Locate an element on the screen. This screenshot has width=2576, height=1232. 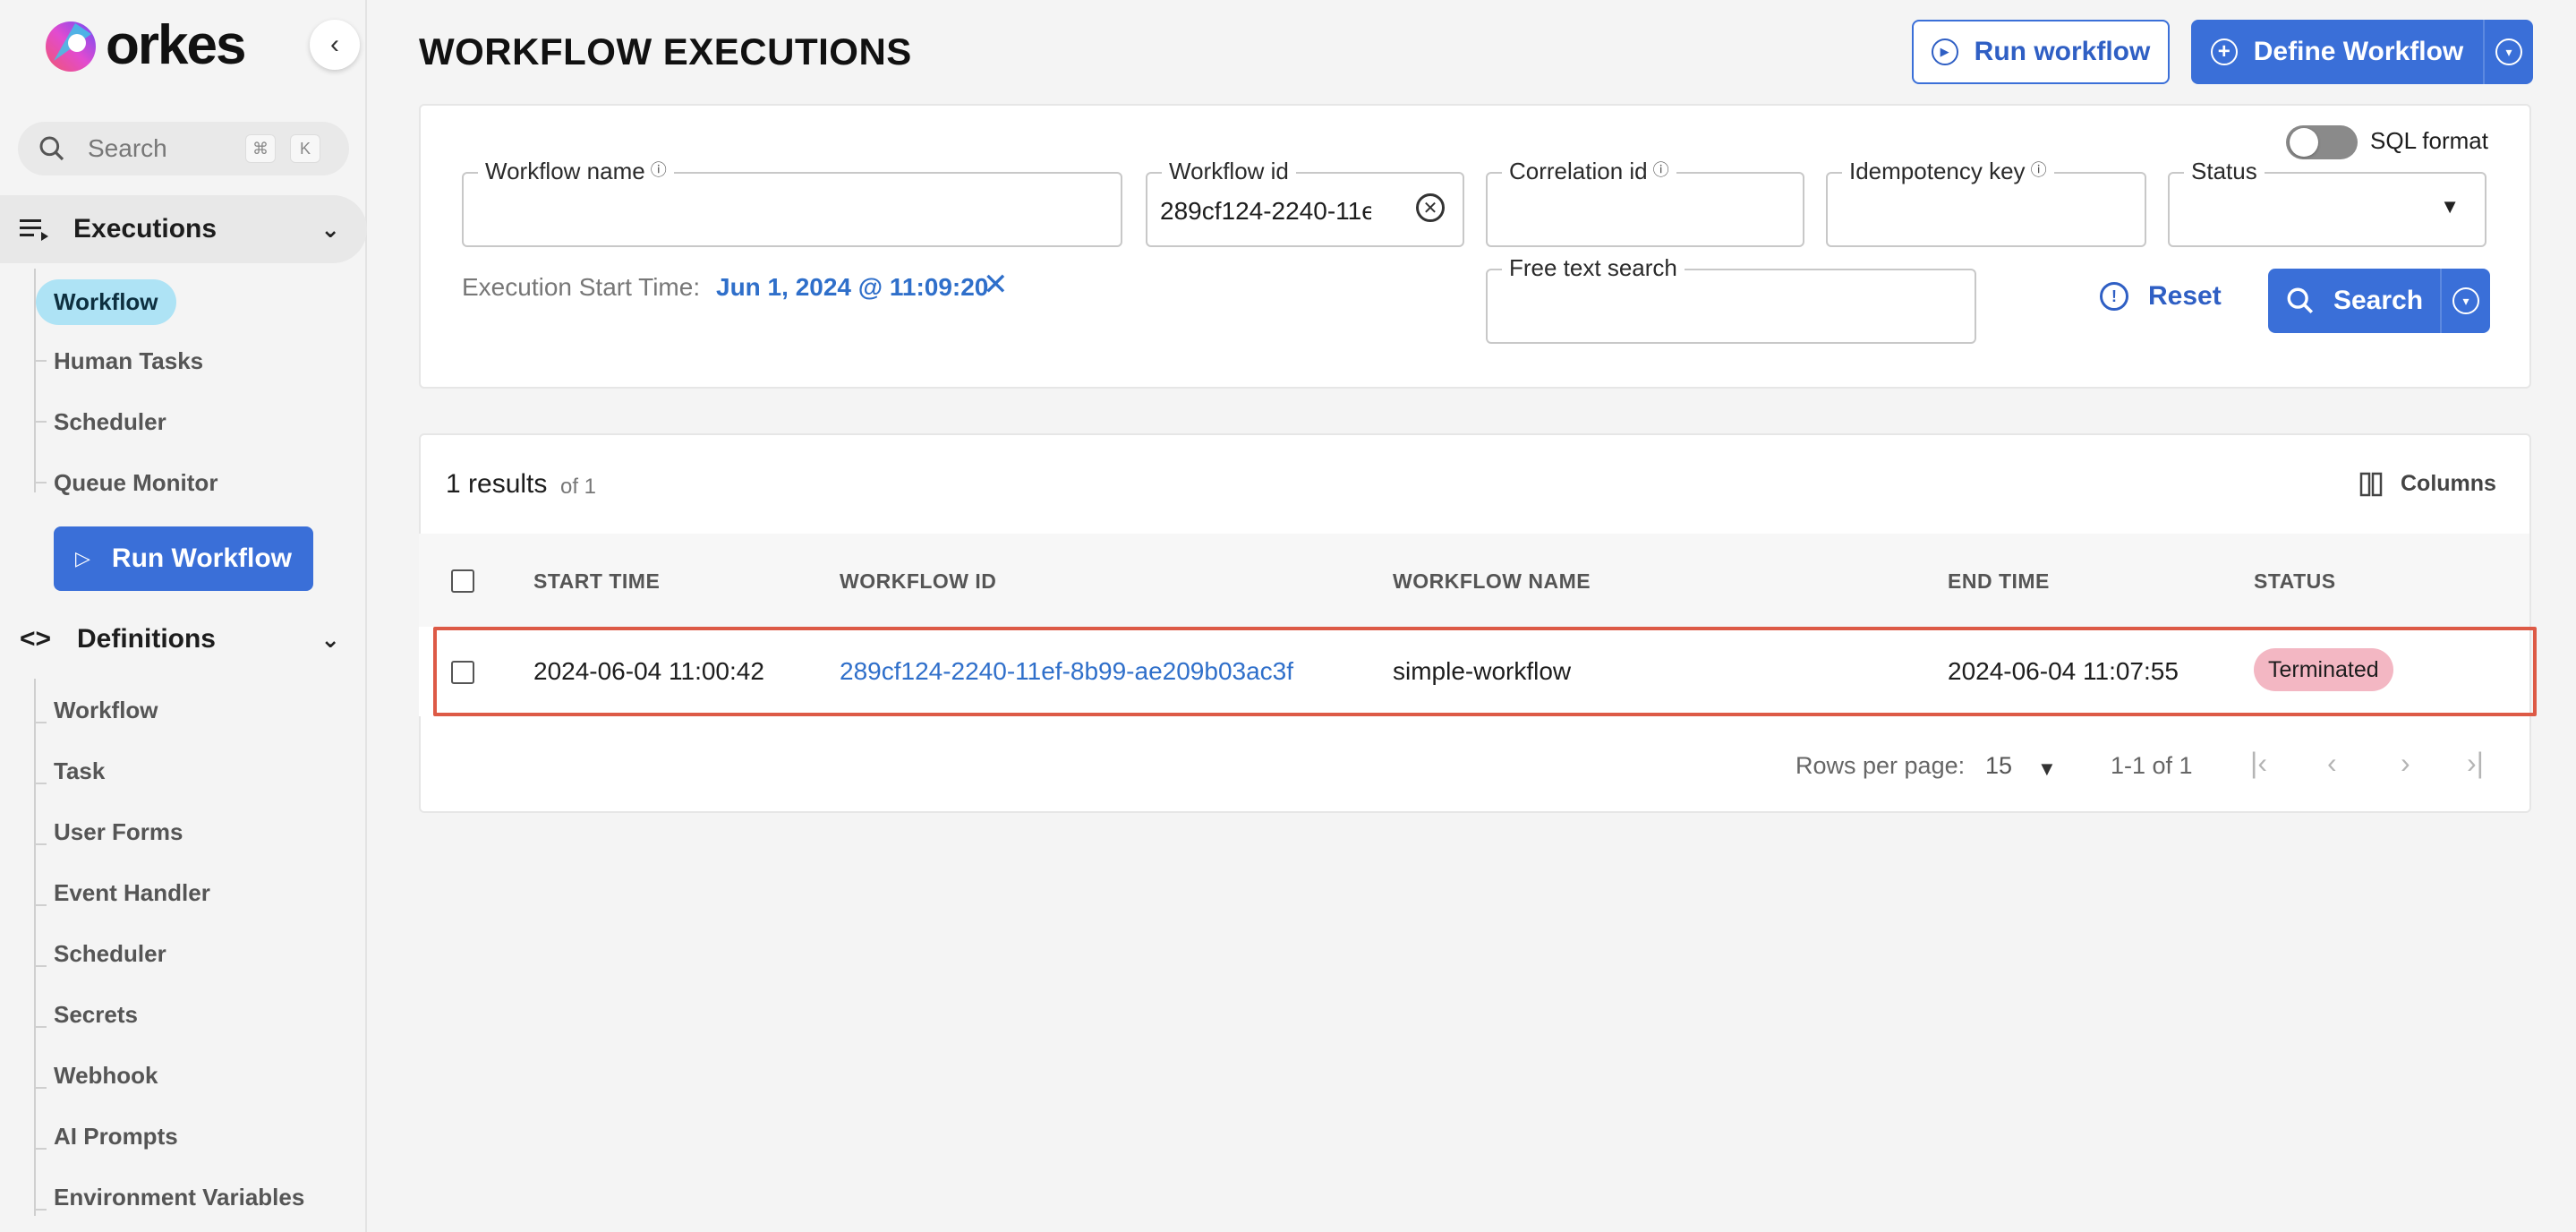
idempotency-key-label-wrap: Idempotency key ⓘ is located at coordinates (1948, 171).